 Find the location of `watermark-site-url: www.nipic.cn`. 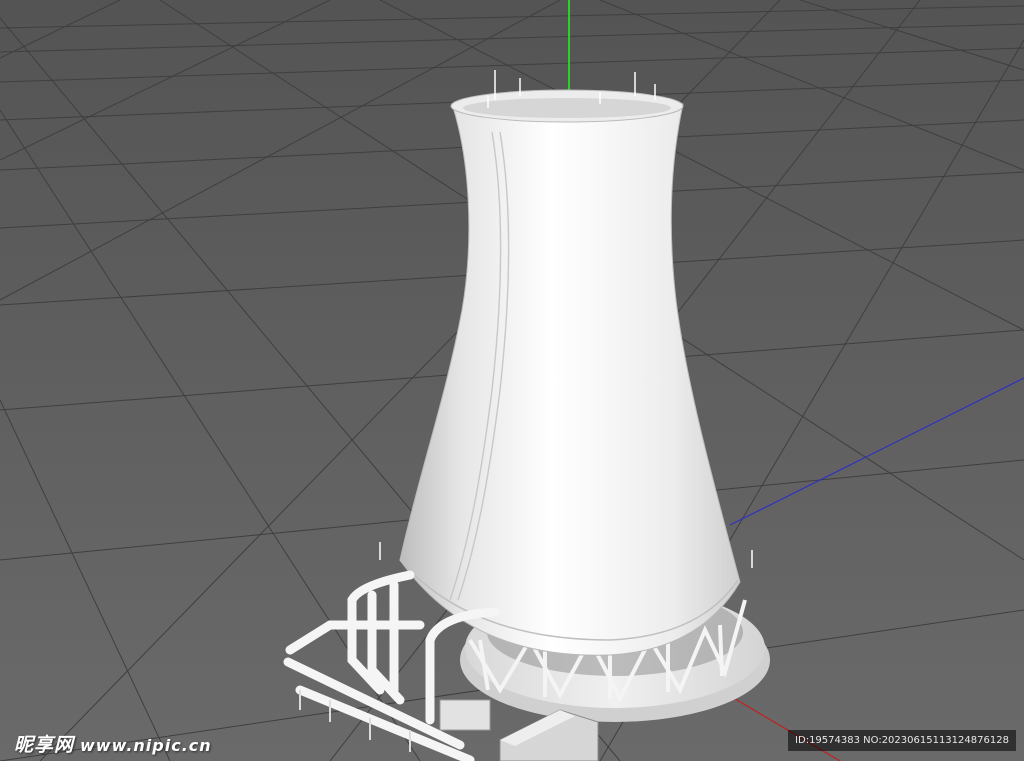

watermark-site-url: www.nipic.cn is located at coordinates (146, 745).